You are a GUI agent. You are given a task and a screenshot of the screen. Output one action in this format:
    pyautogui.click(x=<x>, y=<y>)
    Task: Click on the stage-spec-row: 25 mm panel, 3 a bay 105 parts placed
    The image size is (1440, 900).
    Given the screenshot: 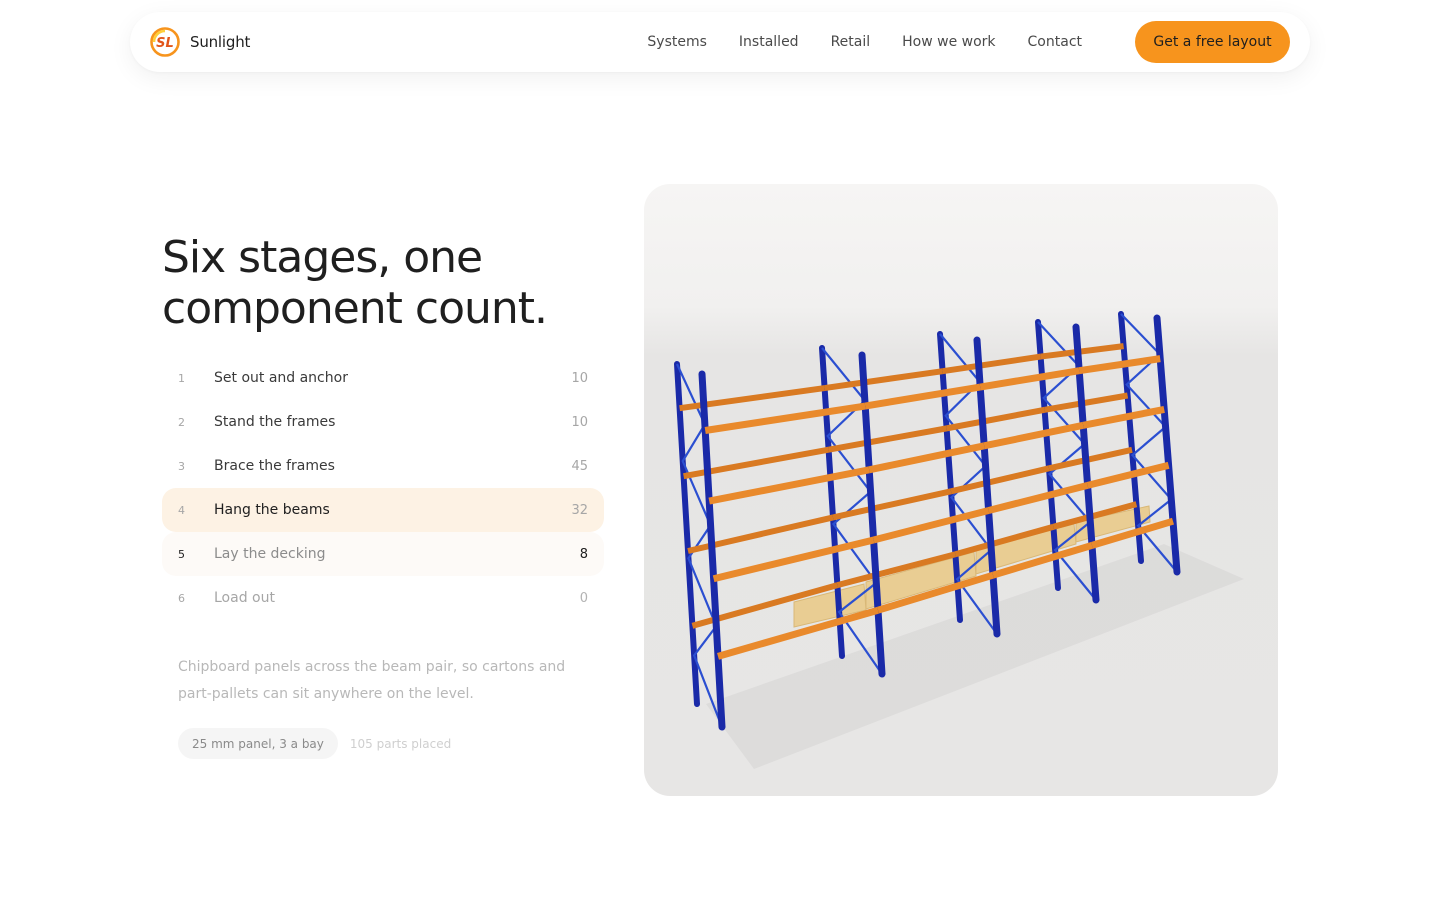 What is the action you would take?
    pyautogui.click(x=314, y=743)
    